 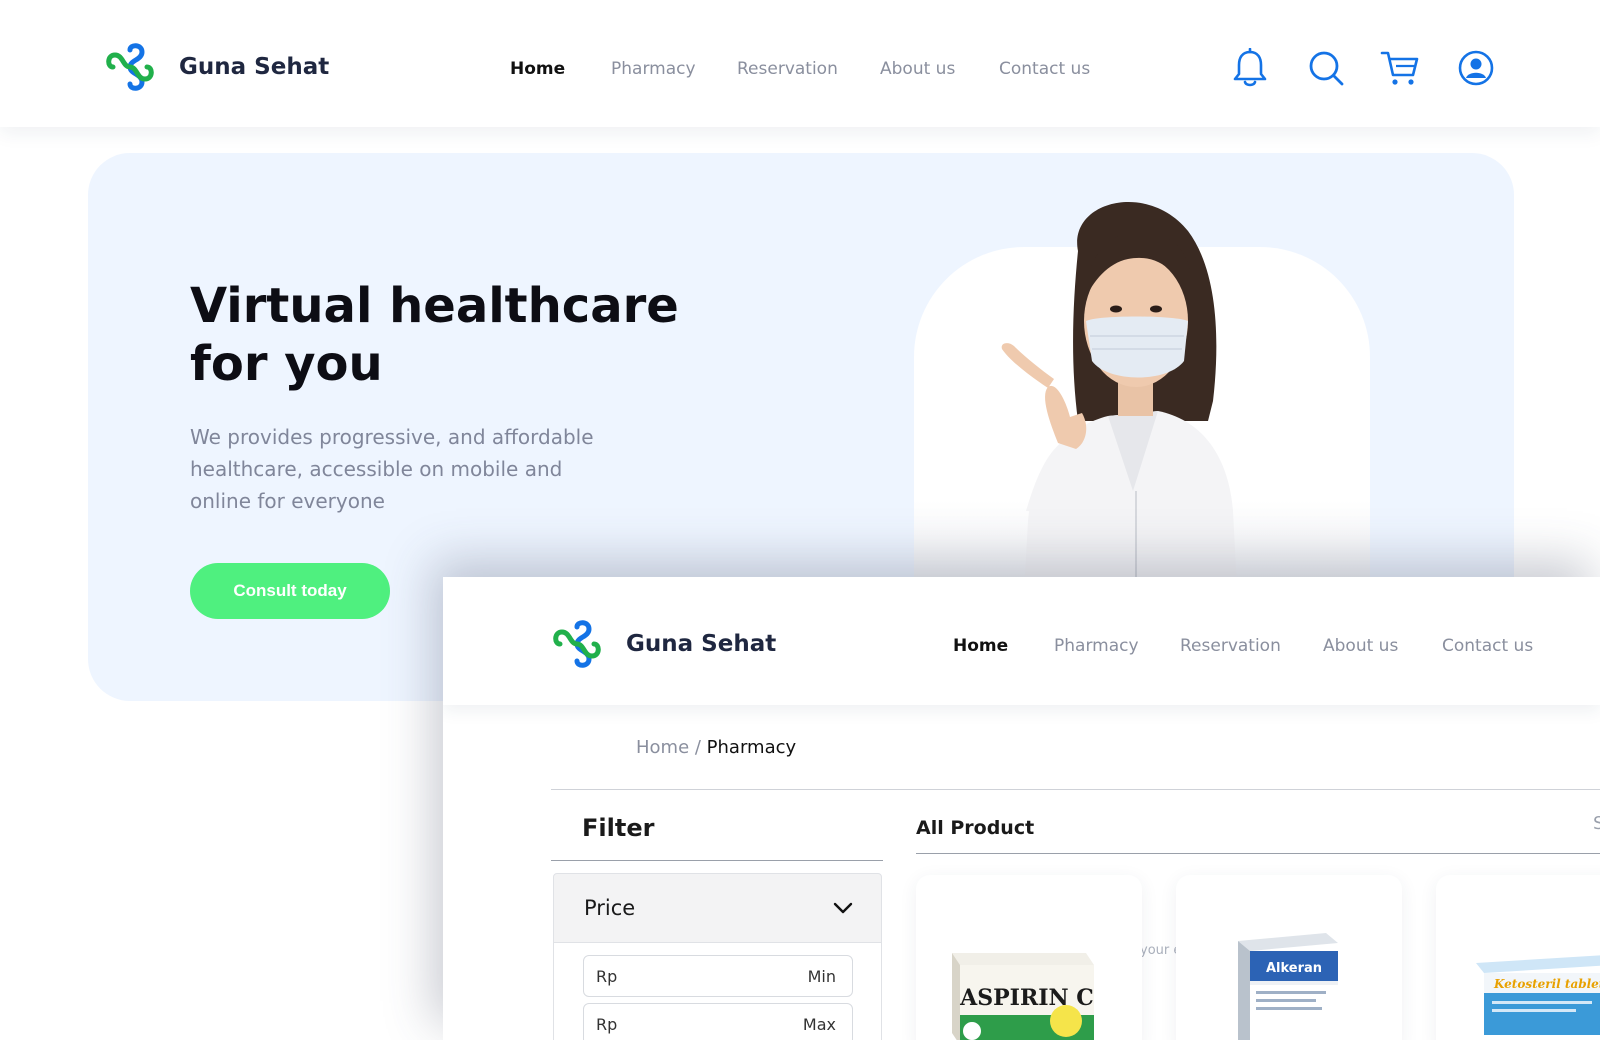 What do you see at coordinates (1288, 986) in the screenshot?
I see `product-image: Alkeran` at bounding box center [1288, 986].